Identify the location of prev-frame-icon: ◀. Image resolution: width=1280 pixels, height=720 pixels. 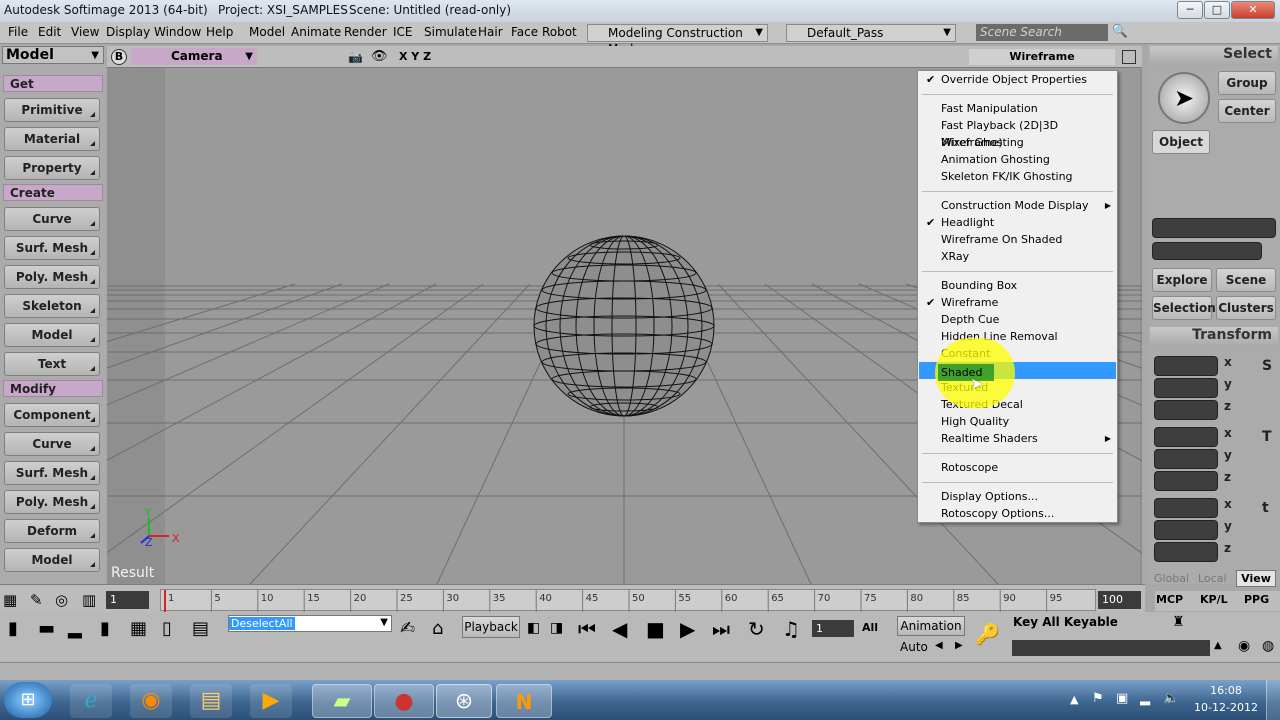
(619, 629).